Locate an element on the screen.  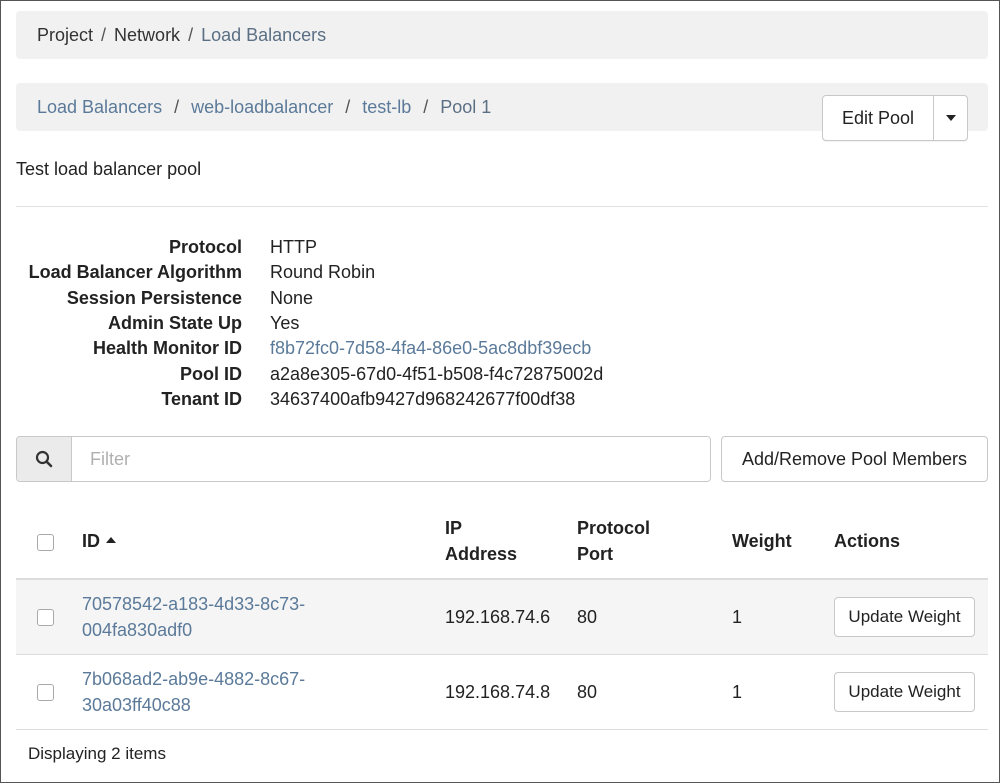
detail-label: Health Monitor ID is located at coordinates (167, 348).